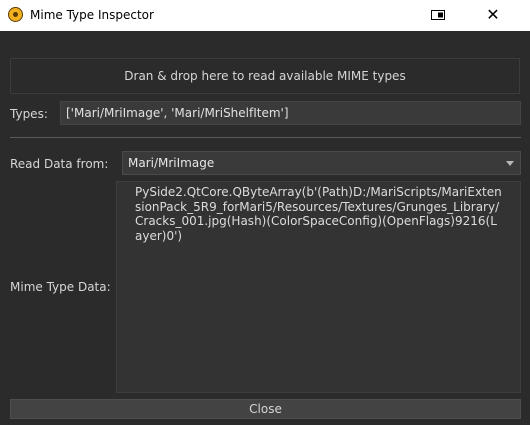 This screenshot has width=530, height=425. What do you see at coordinates (265, 15) in the screenshot?
I see `title-bar: Mime Type Inspector ✕` at bounding box center [265, 15].